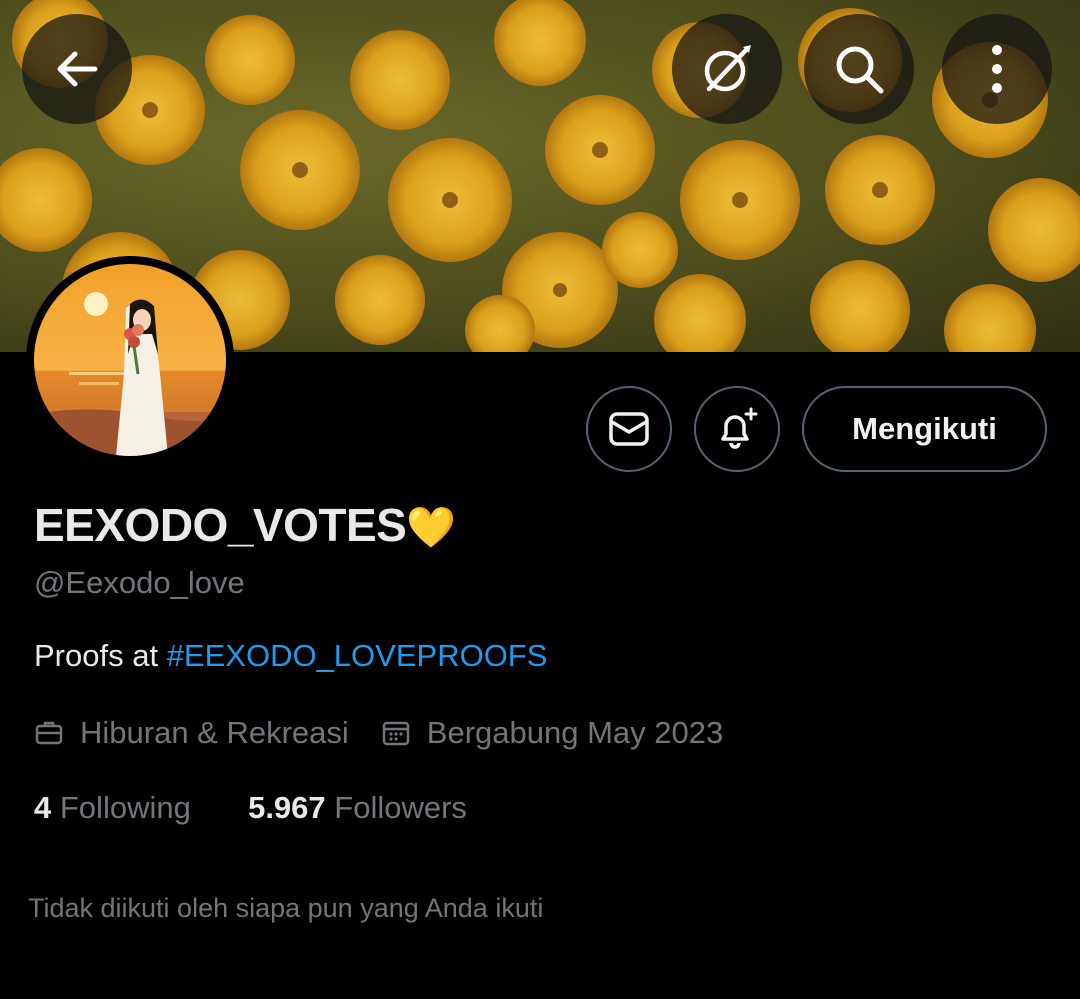 The width and height of the screenshot is (1080, 999). I want to click on search-button, so click(859, 69).